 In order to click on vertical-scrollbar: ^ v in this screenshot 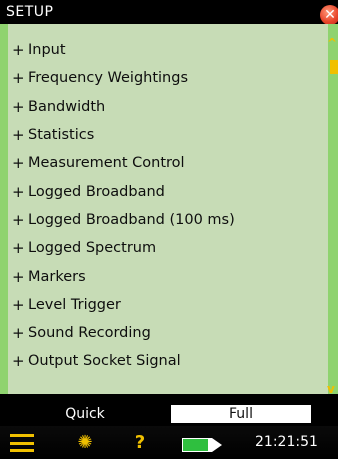, I will do `click(332, 210)`.